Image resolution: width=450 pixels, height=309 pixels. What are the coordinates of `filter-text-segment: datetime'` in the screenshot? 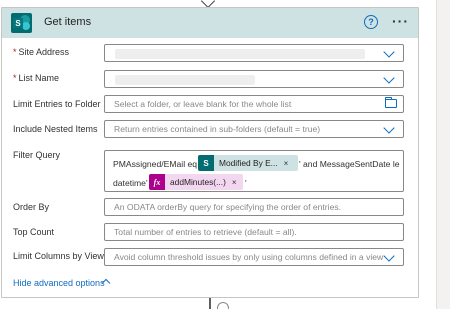 It's located at (130, 183).